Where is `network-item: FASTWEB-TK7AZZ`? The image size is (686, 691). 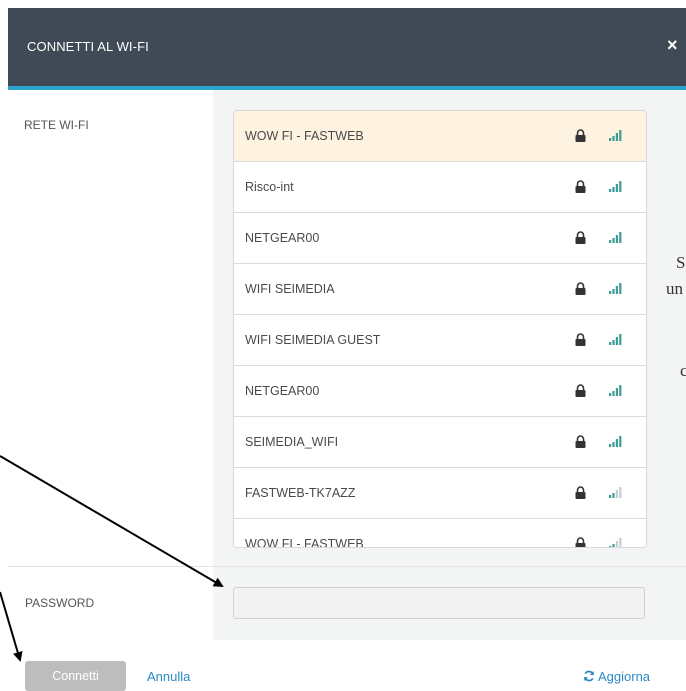
network-item: FASTWEB-TK7AZZ is located at coordinates (440, 493).